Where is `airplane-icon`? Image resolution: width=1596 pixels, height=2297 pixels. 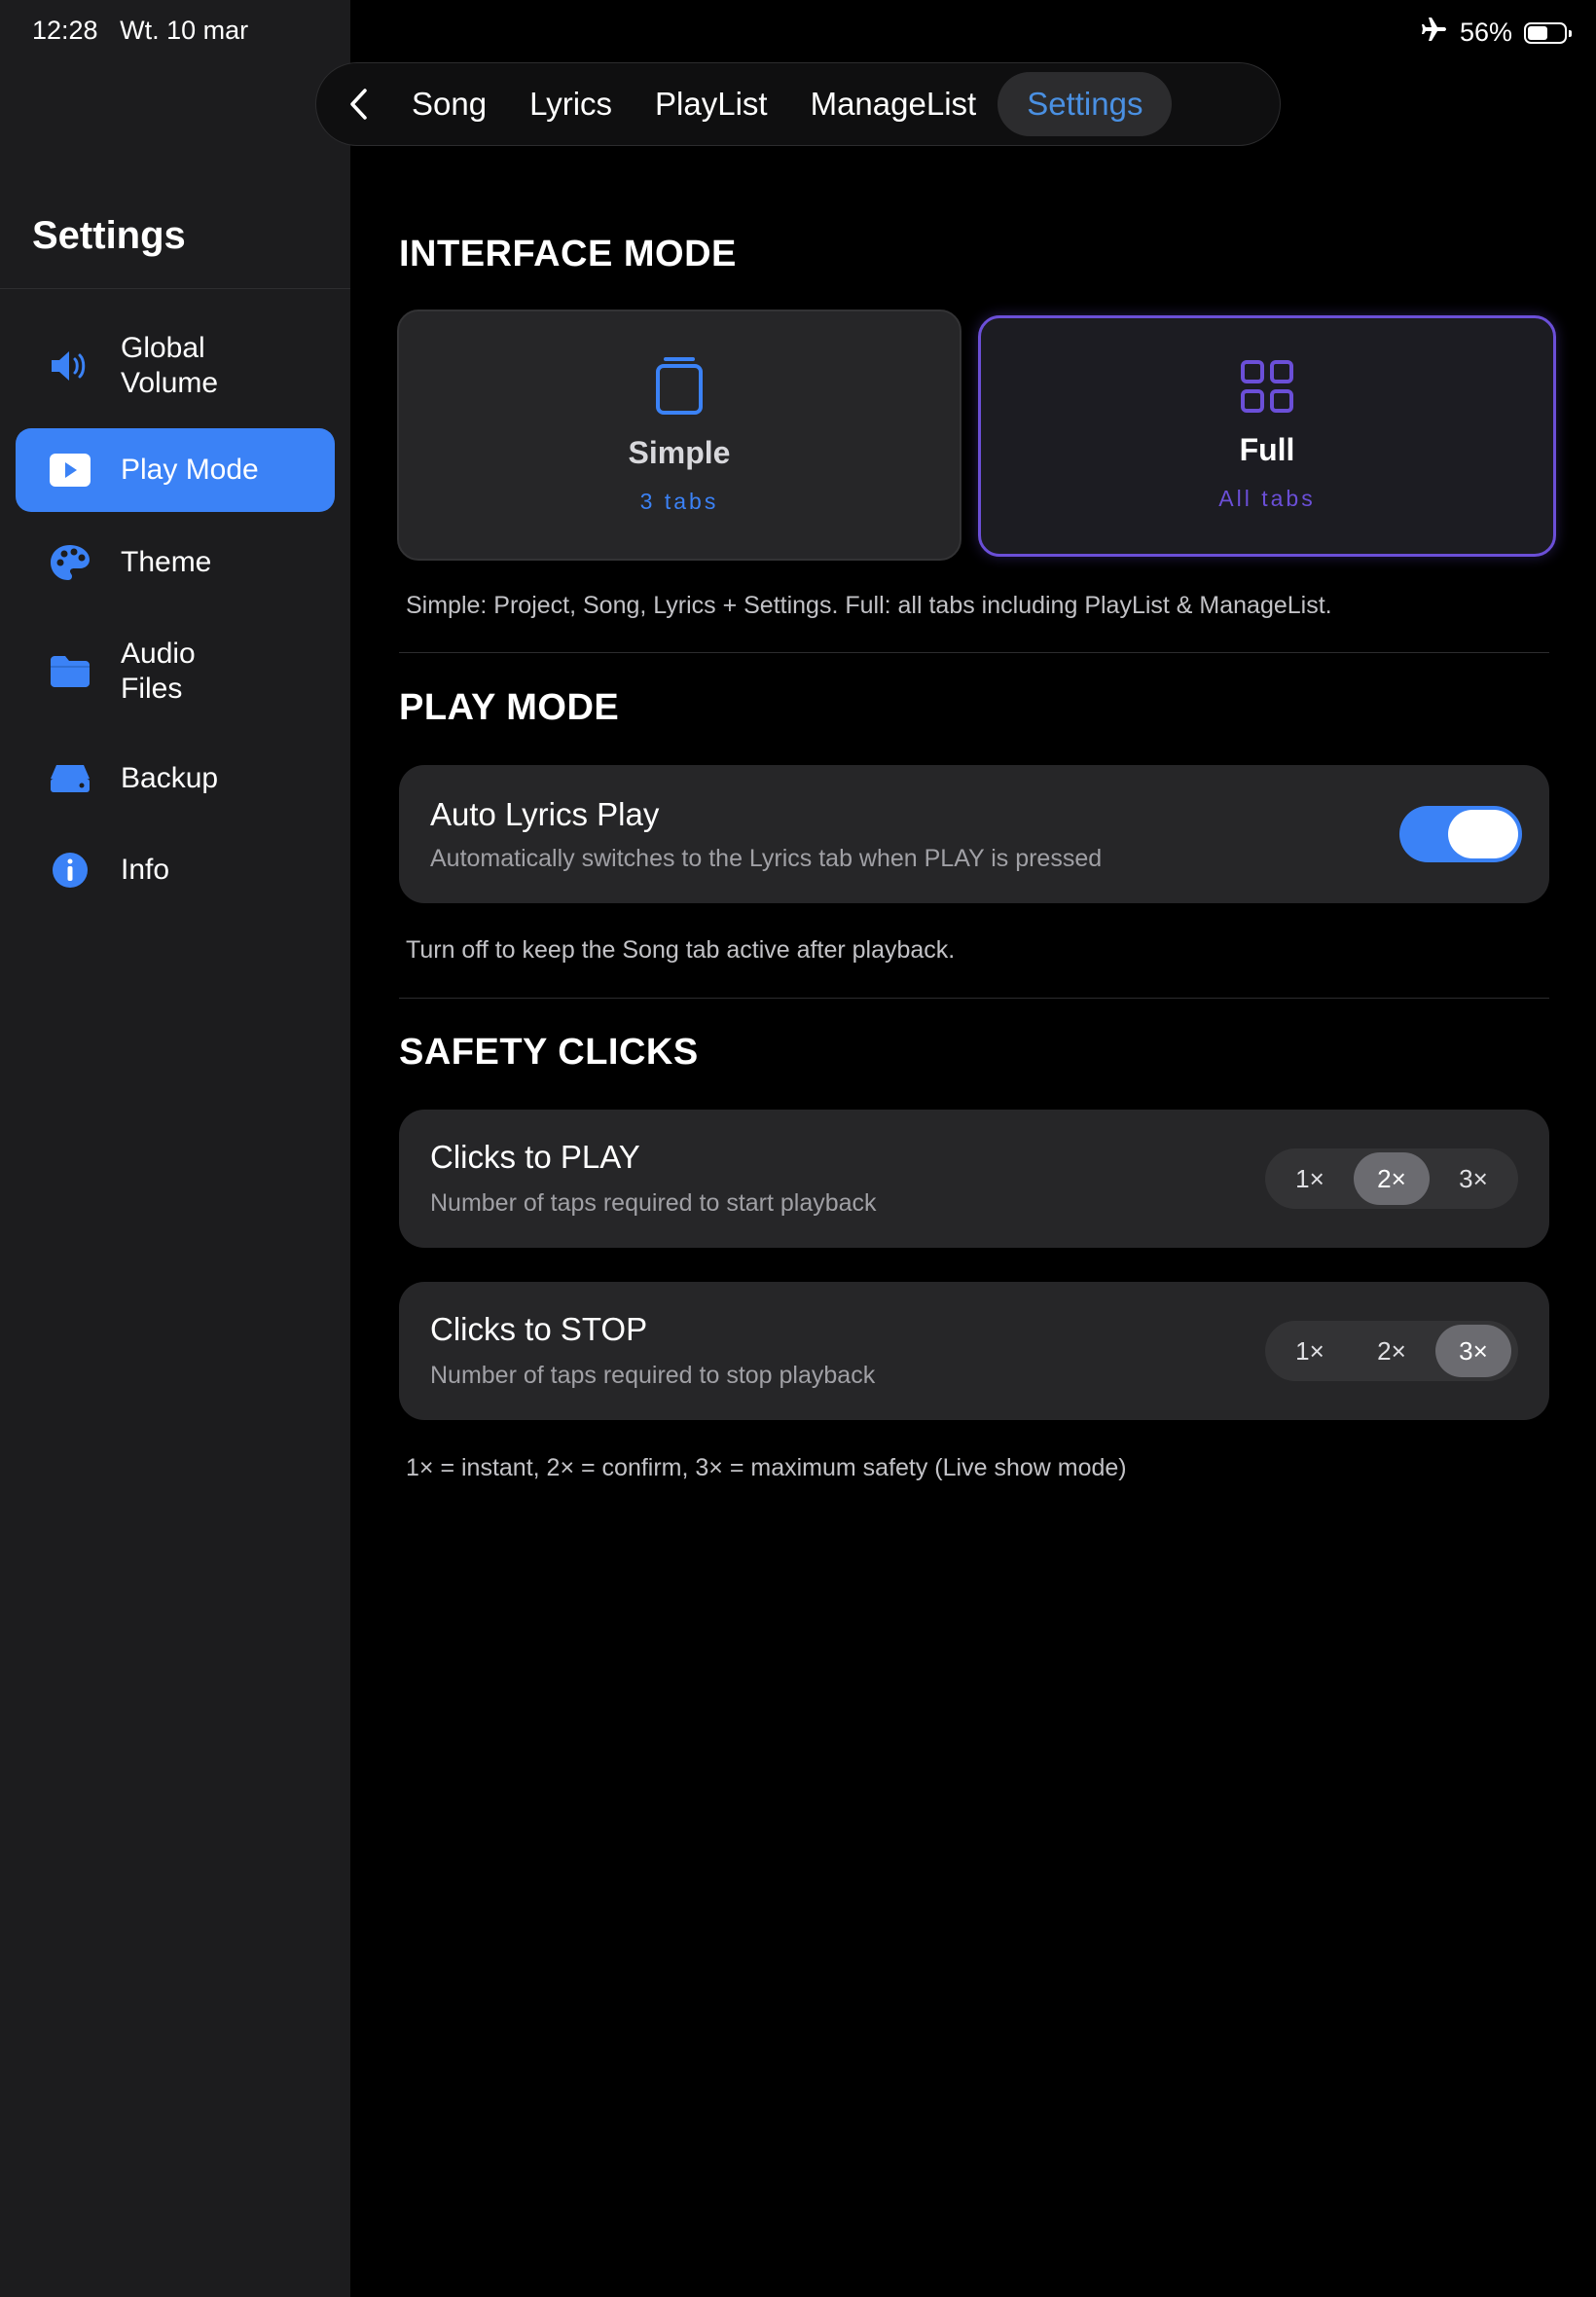
airplane-icon is located at coordinates (1434, 33).